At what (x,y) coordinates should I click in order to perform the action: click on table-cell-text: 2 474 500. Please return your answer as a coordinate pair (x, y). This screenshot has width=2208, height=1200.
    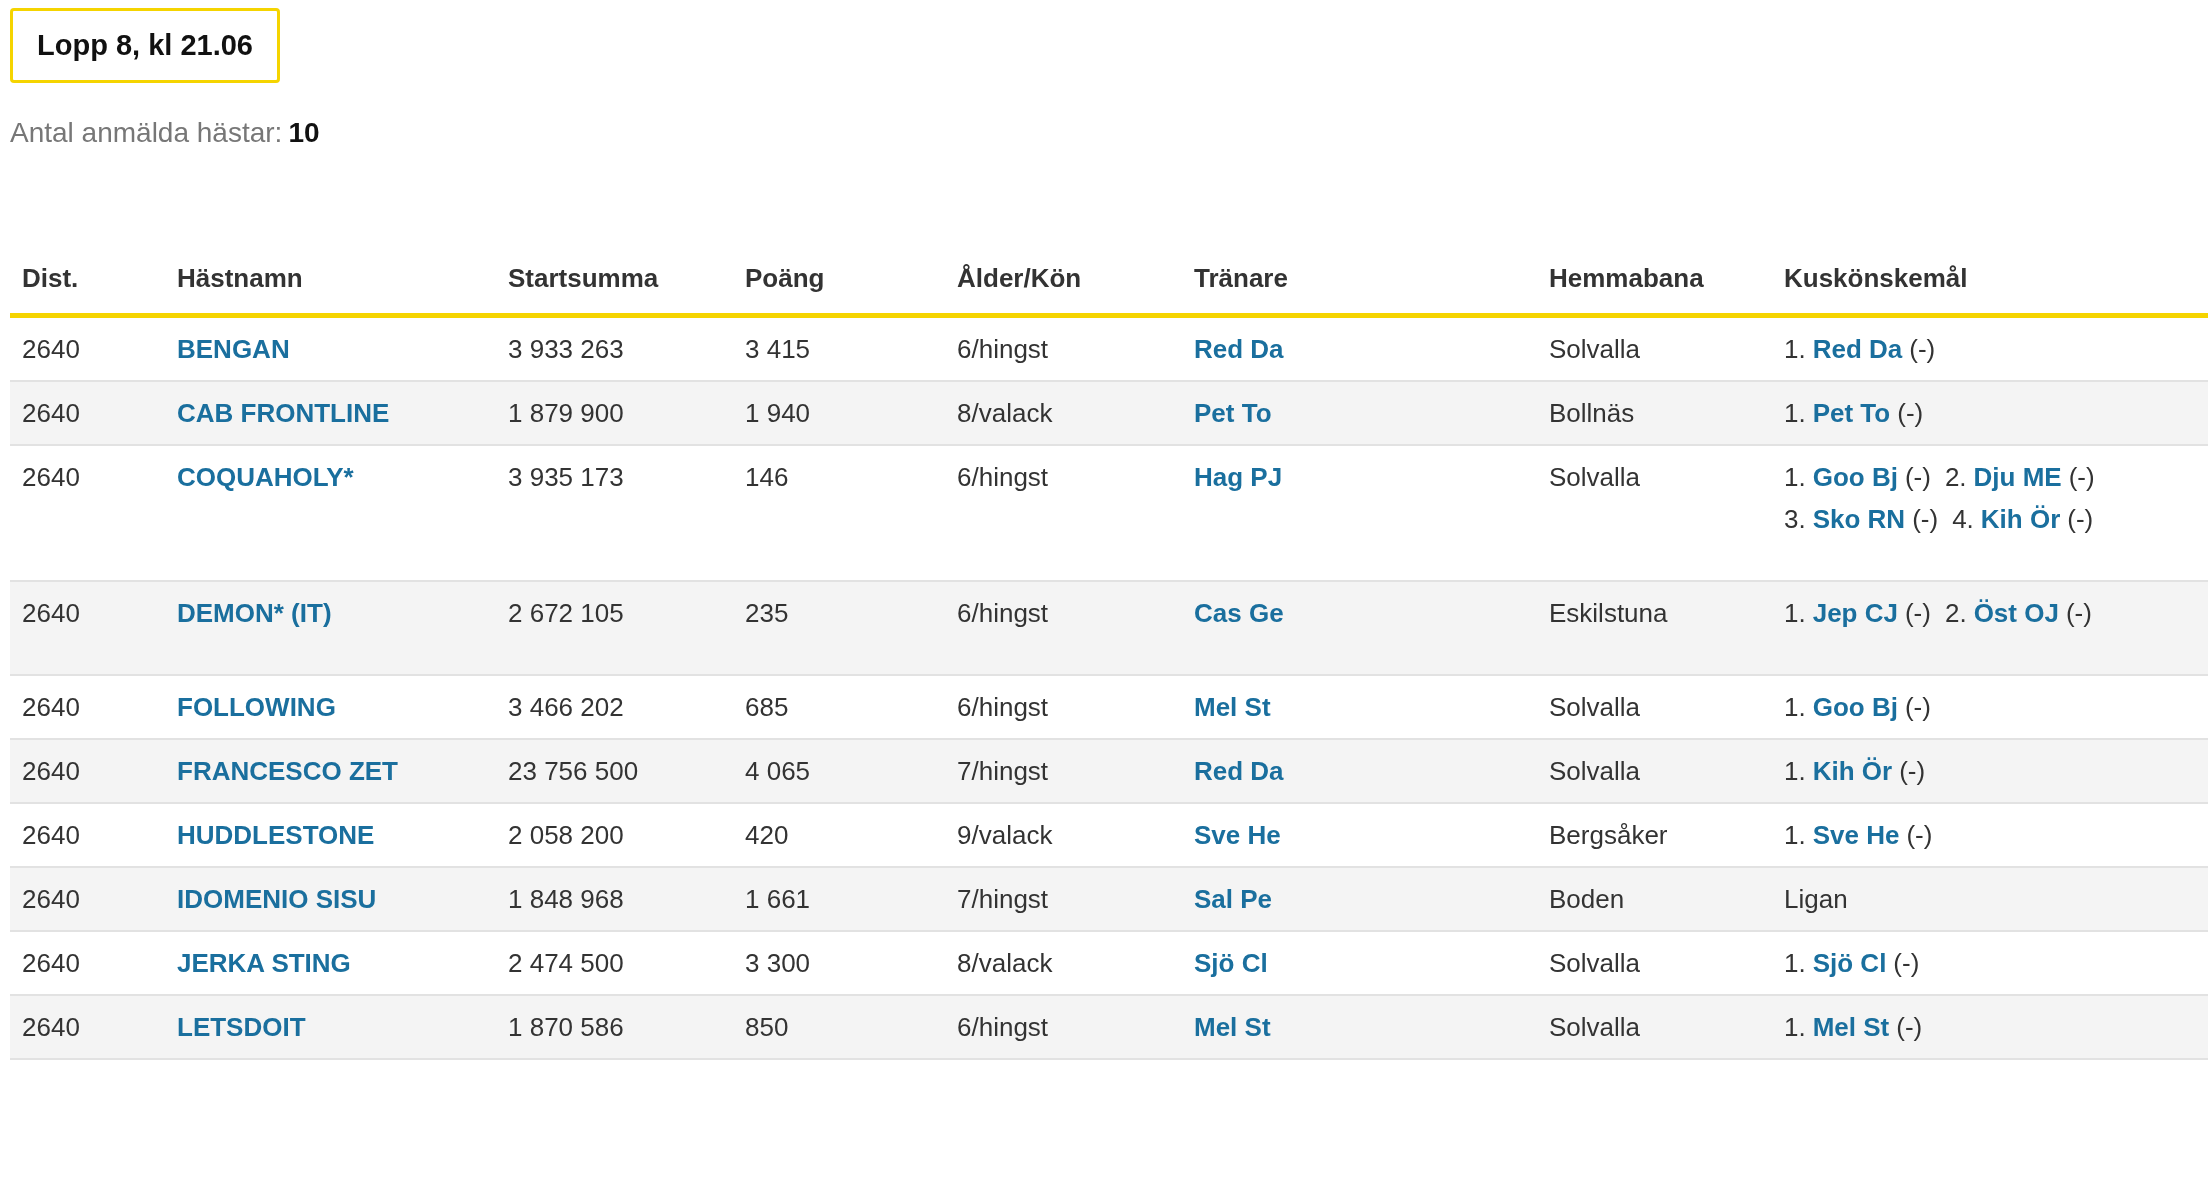
    Looking at the image, I should click on (566, 963).